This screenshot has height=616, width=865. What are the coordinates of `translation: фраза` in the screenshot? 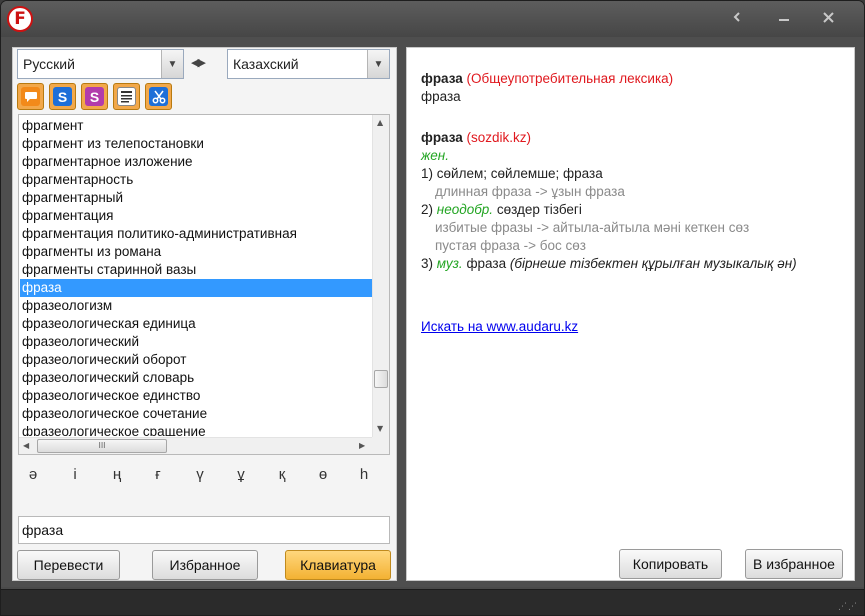 It's located at (441, 96).